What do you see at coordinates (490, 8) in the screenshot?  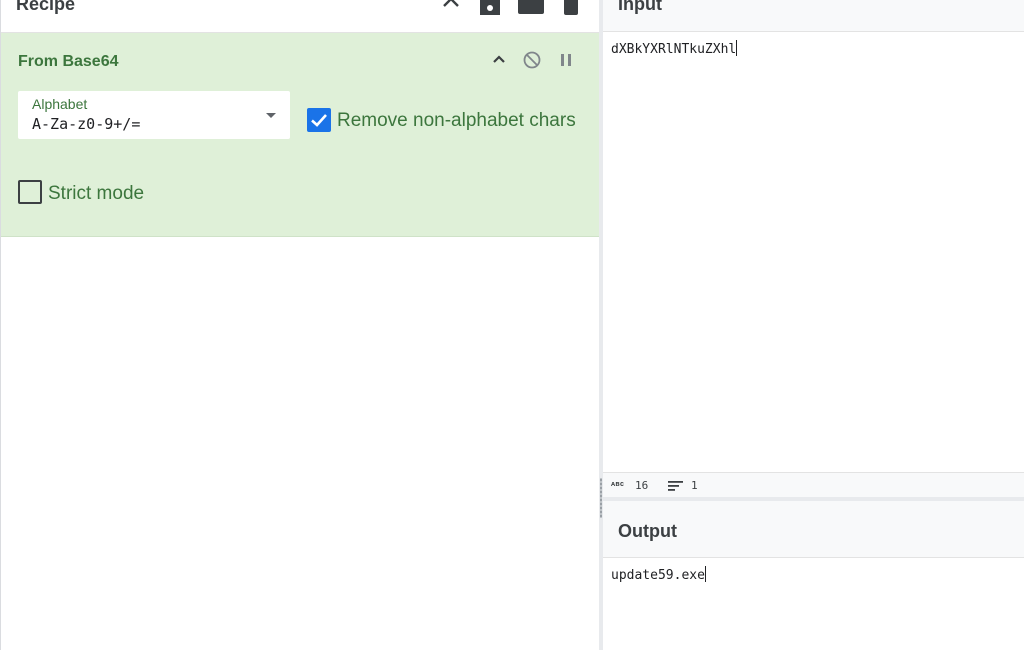 I see `save-icon` at bounding box center [490, 8].